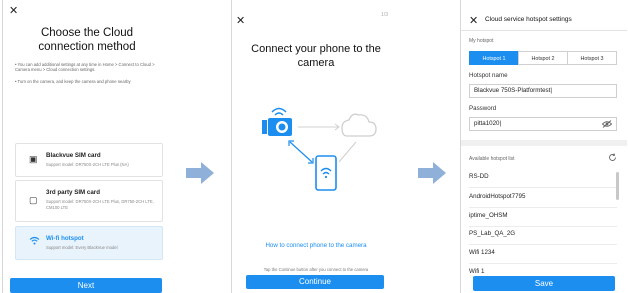 Image resolution: width=628 pixels, height=293 pixels. I want to click on hotspot-list-item: Wifi 1234, so click(482, 252).